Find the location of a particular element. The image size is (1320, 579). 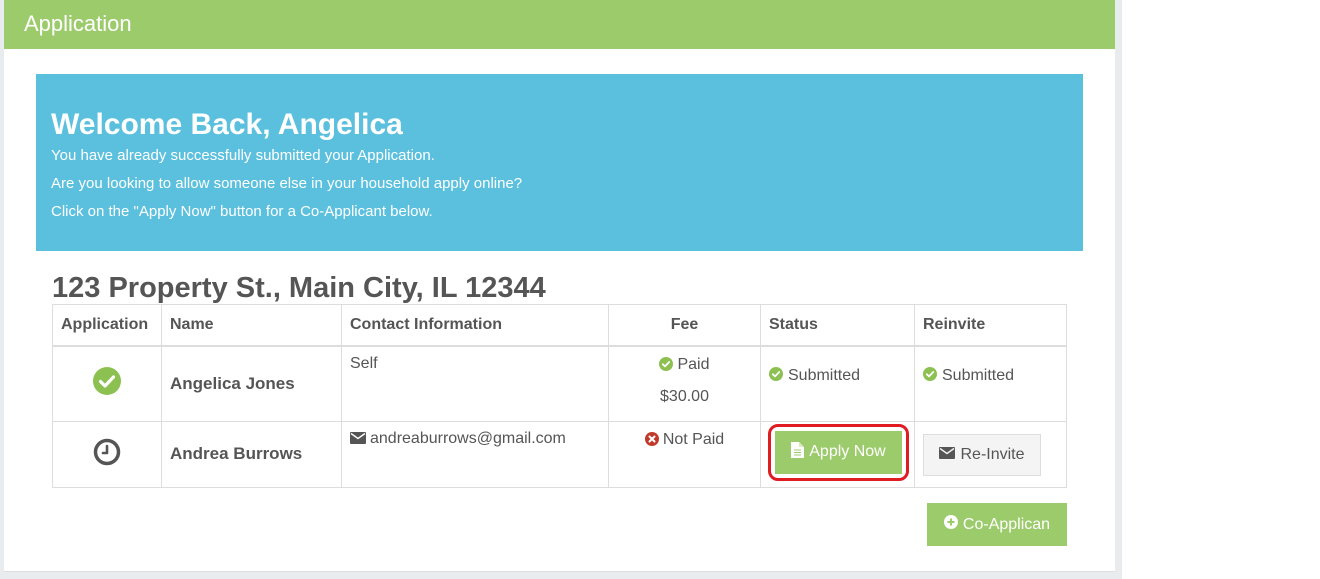

welcome-heading: Welcome Back, Angelica is located at coordinates (227, 124).